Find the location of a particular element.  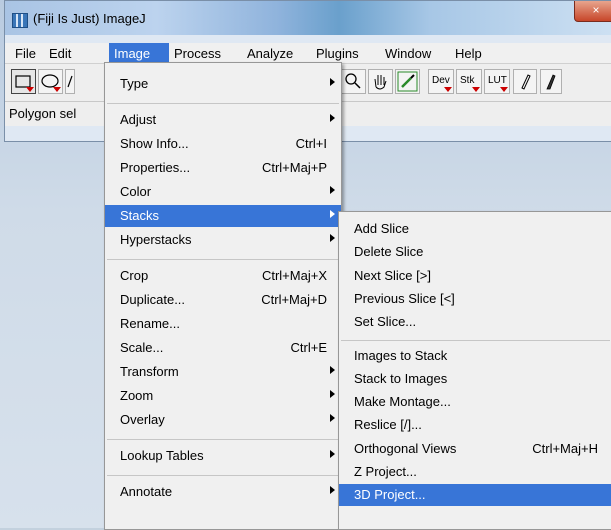

image-menu-item-crop: Crop Ctrl+Maj+X is located at coordinates (223, 276).